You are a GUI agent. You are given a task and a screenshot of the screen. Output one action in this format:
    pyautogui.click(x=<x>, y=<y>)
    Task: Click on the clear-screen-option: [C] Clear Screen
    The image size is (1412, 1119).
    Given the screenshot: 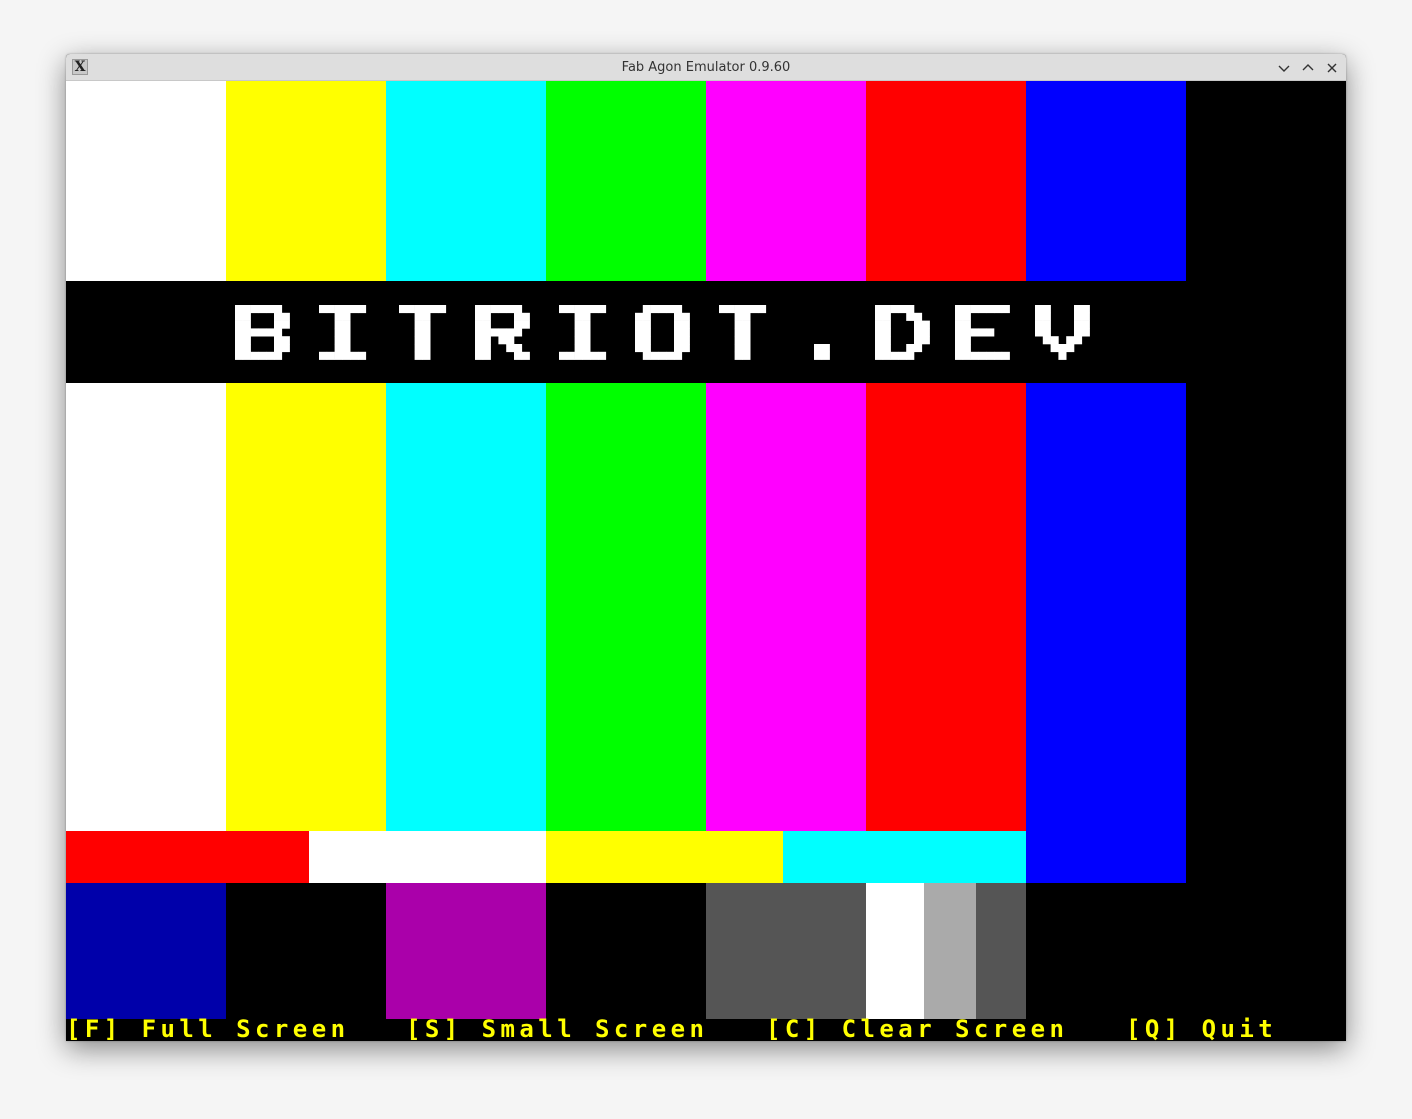 What is the action you would take?
    pyautogui.click(x=917, y=1029)
    